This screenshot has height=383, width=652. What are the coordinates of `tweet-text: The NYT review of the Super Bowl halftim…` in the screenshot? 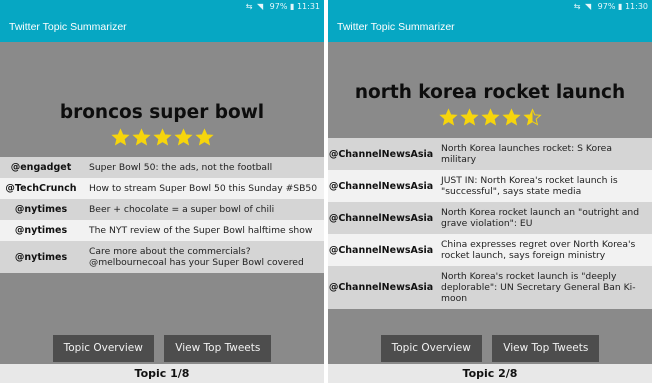 It's located at (201, 230).